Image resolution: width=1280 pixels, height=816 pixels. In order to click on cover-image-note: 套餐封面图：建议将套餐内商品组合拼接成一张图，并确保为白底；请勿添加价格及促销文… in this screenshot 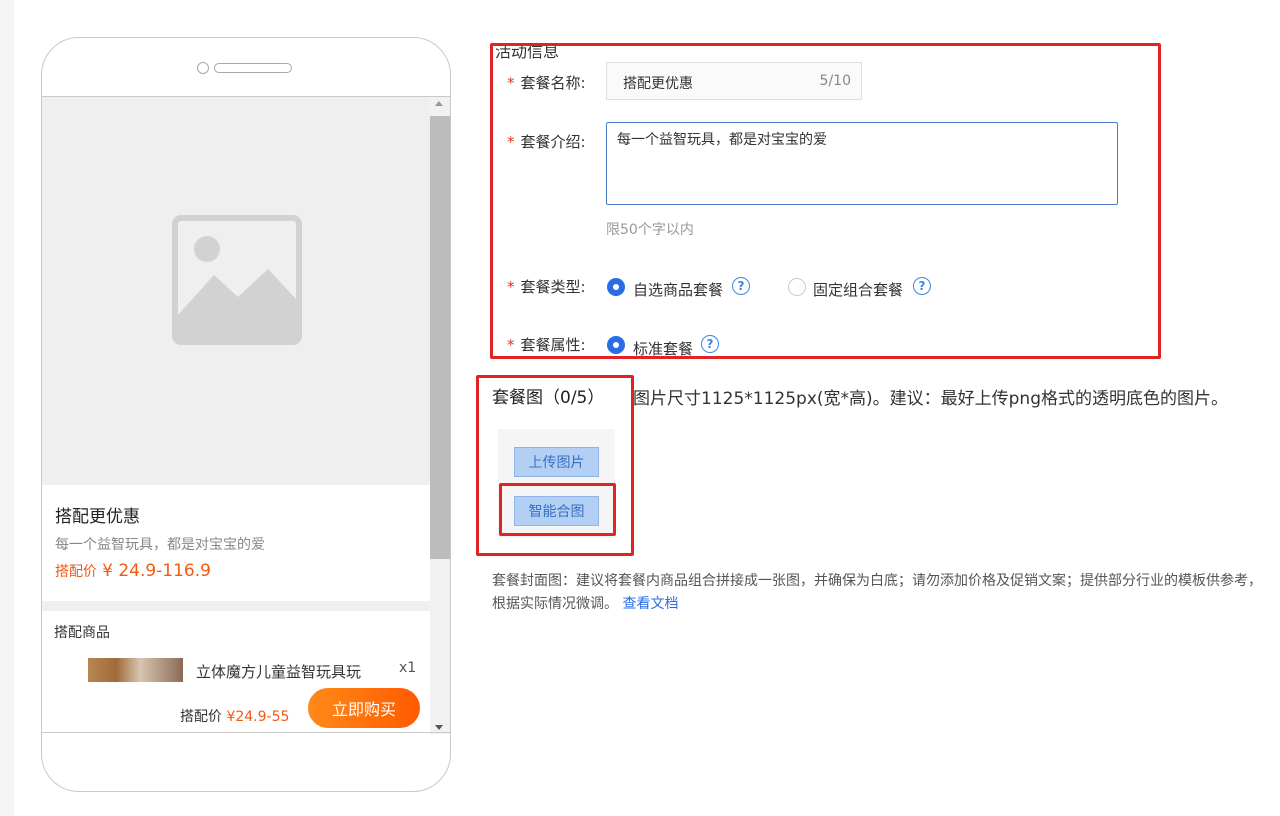, I will do `click(886, 593)`.